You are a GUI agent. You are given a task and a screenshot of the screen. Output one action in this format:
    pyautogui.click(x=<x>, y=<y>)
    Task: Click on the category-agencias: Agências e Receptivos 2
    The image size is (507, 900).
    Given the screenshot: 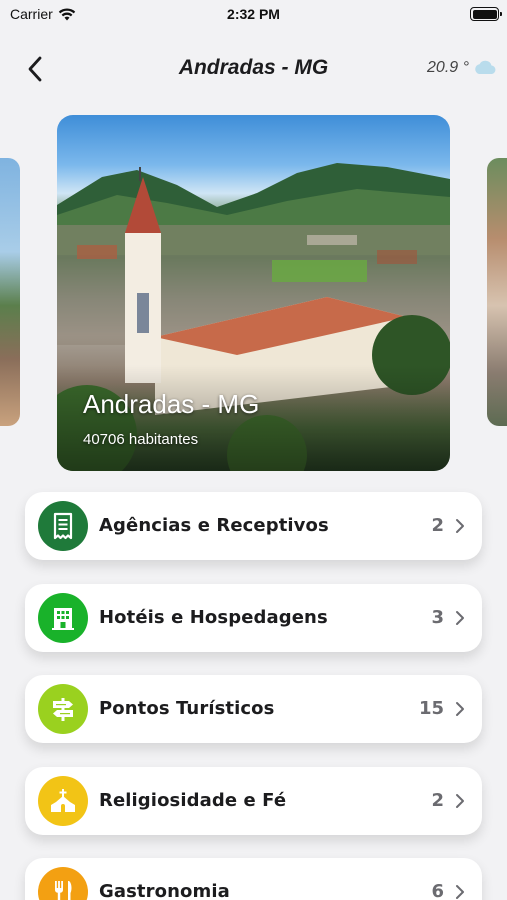 What is the action you would take?
    pyautogui.click(x=253, y=526)
    